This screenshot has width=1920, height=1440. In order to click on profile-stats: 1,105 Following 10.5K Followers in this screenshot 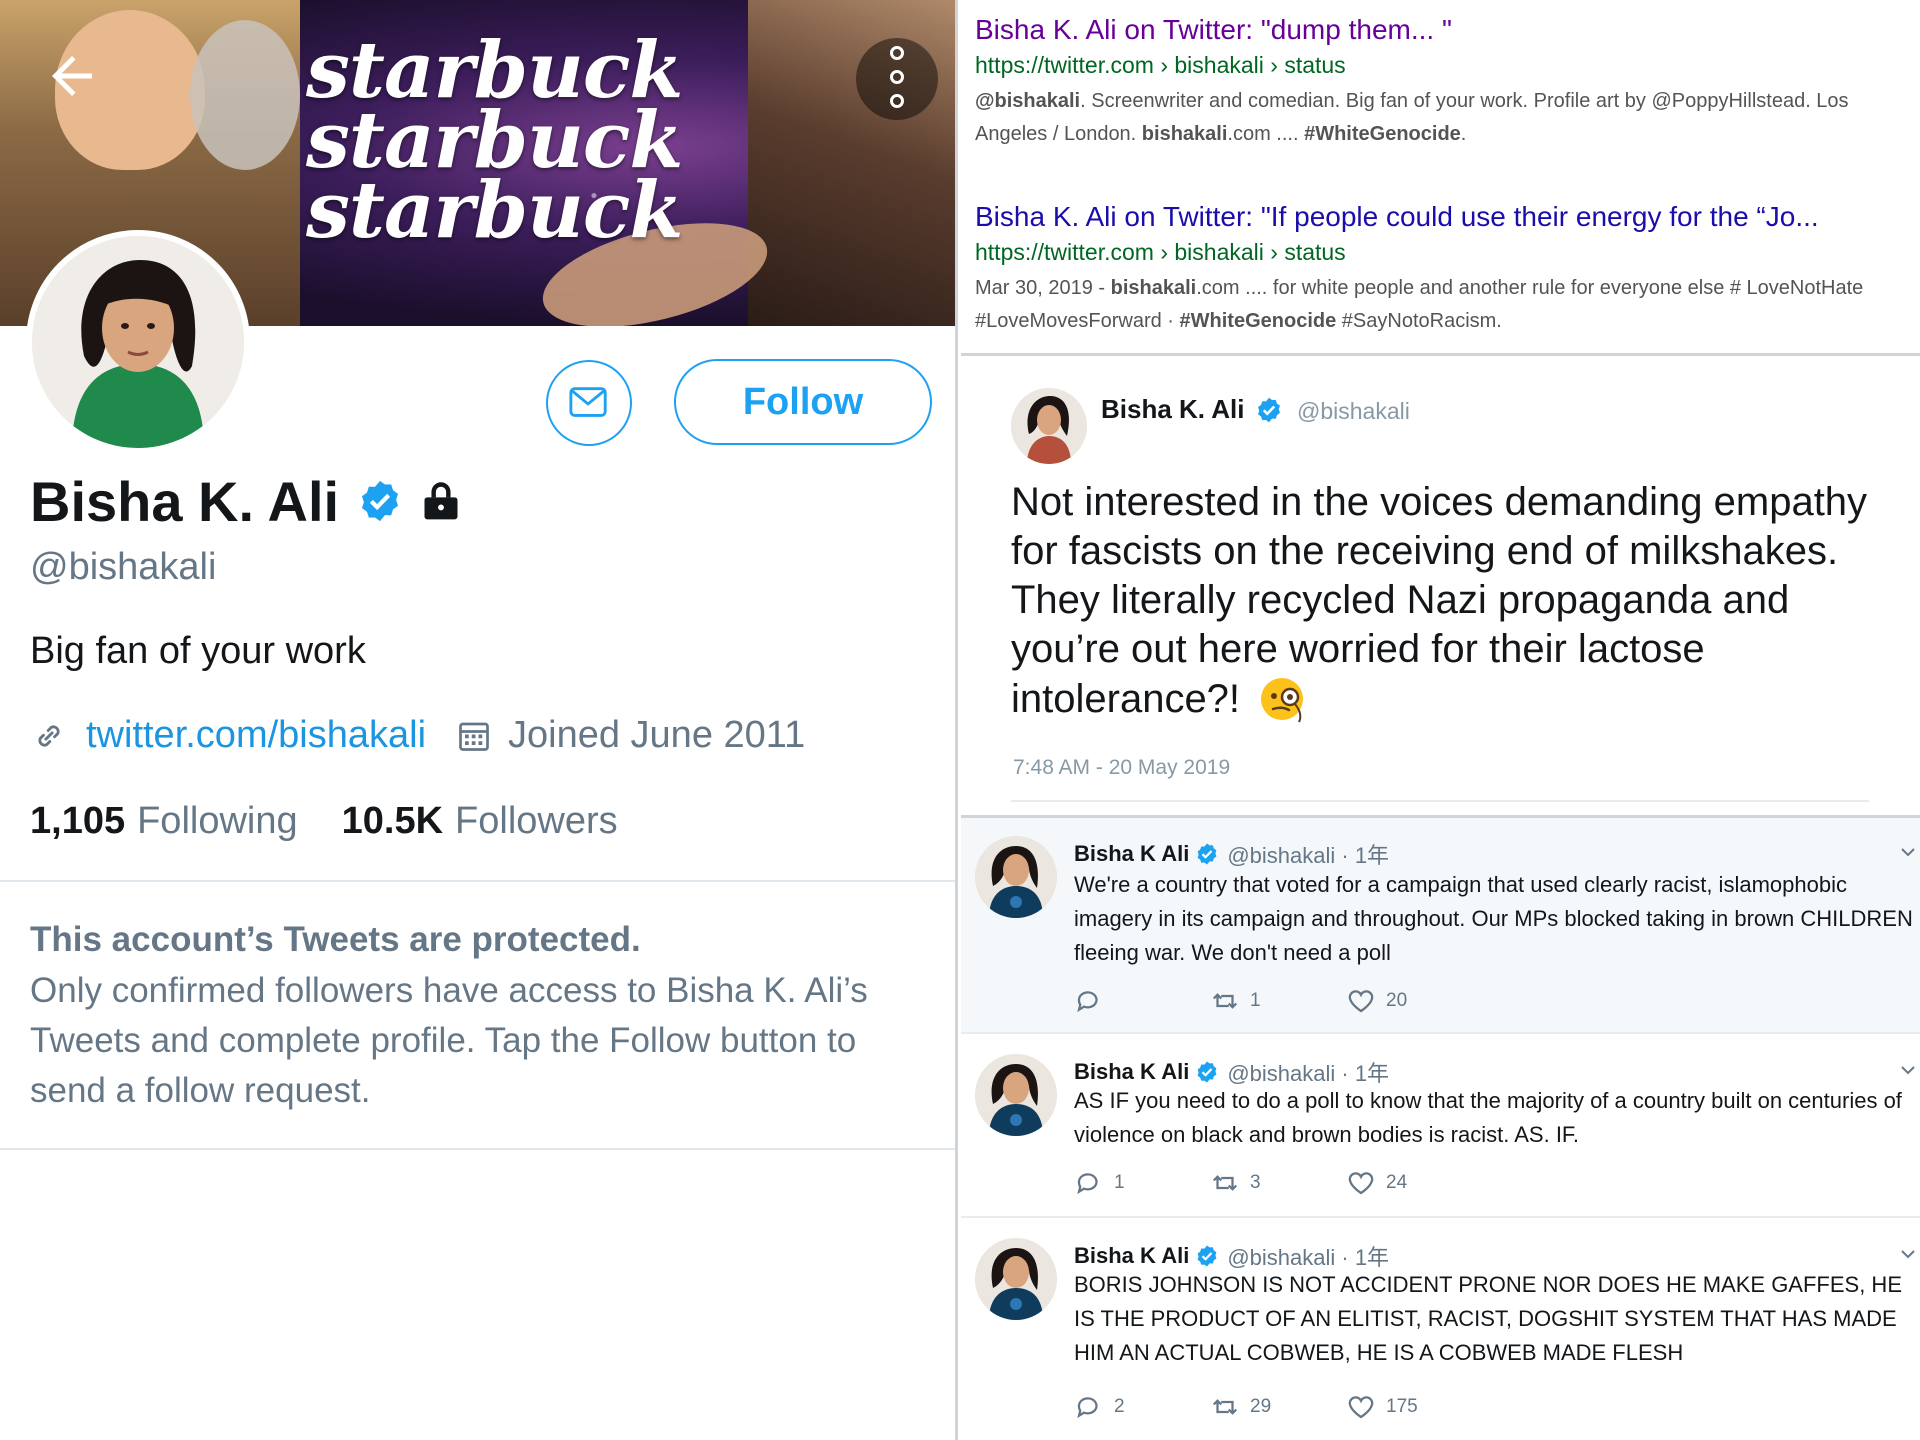, I will do `click(346, 821)`.